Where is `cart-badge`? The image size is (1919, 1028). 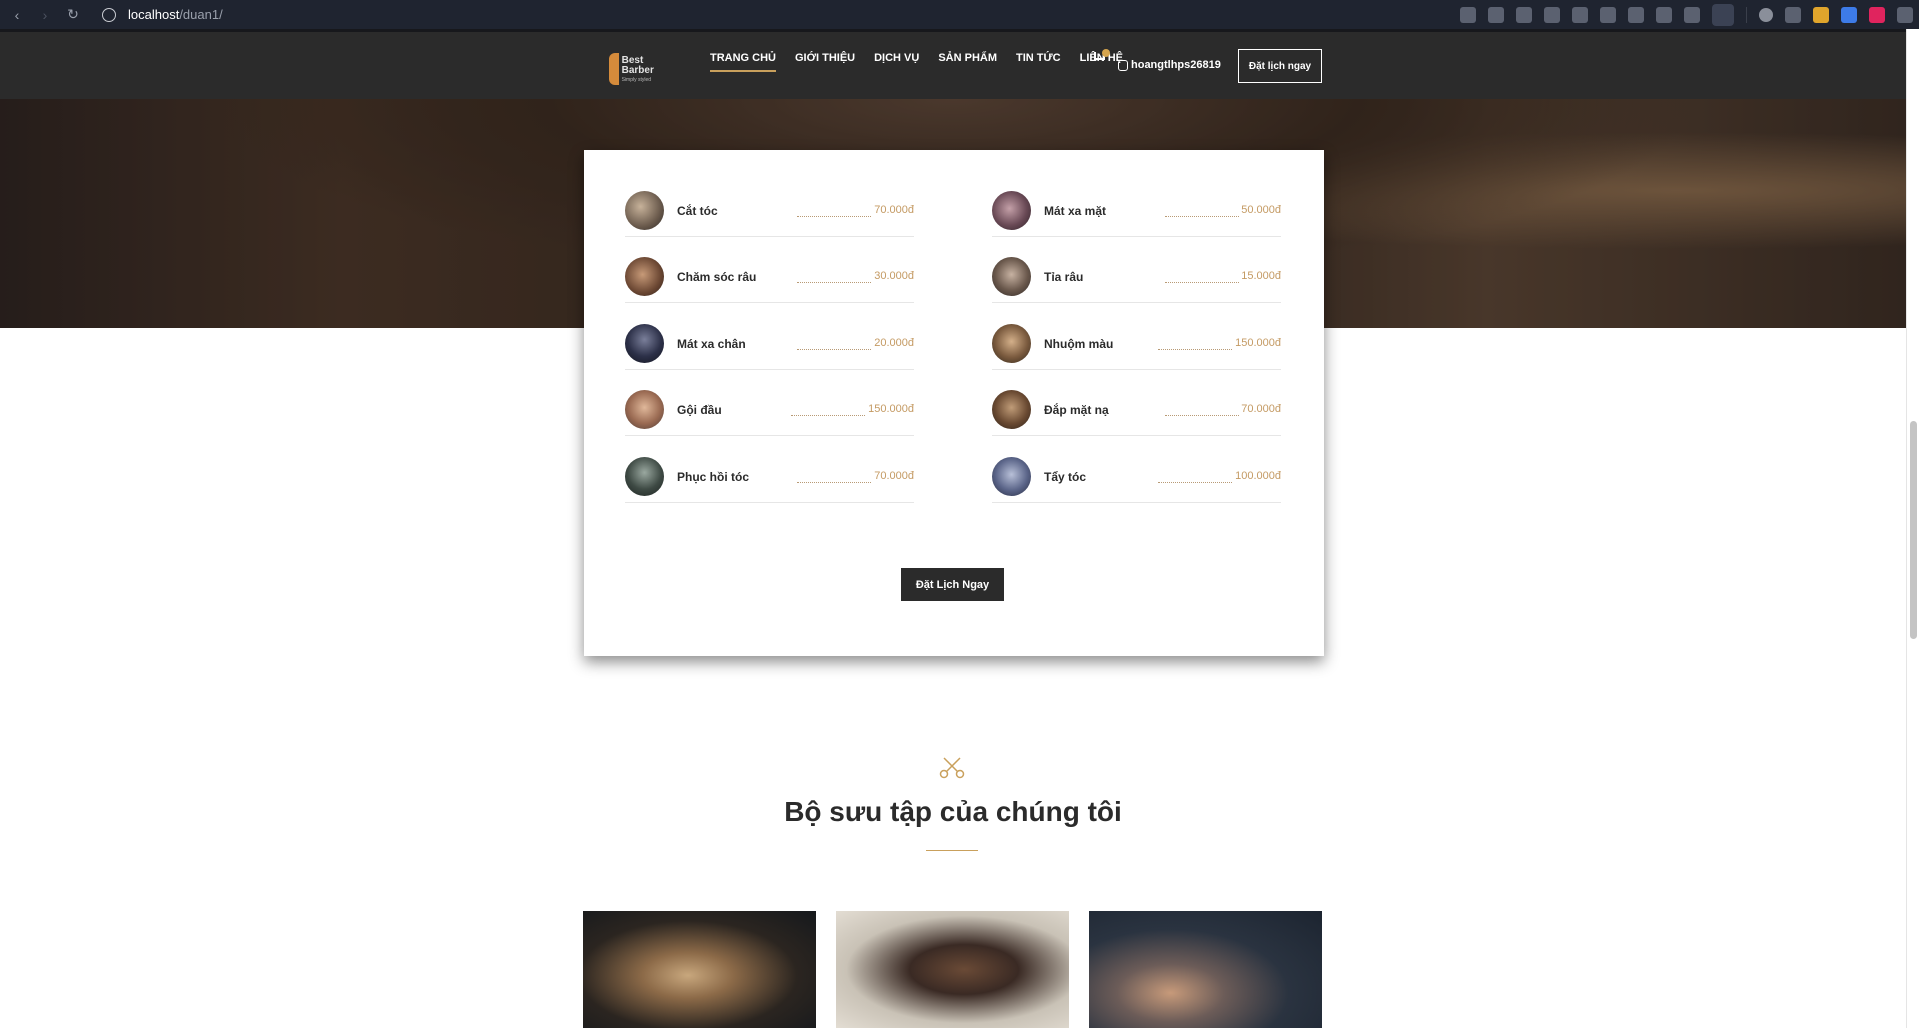 cart-badge is located at coordinates (1106, 53).